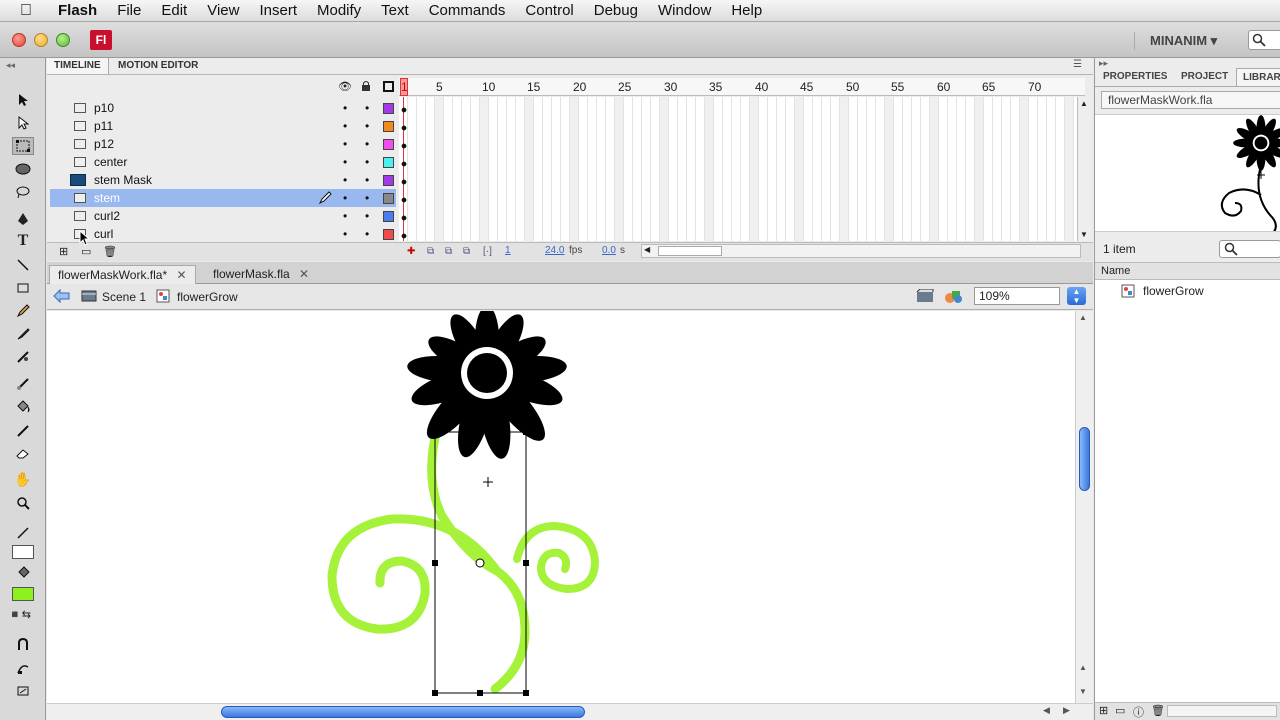  I want to click on brush-tool-icon, so click(23, 334).